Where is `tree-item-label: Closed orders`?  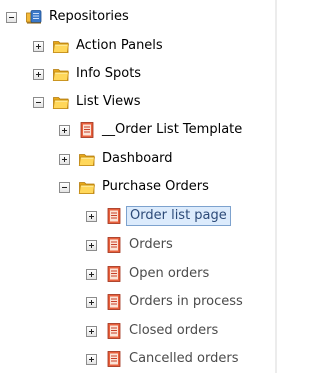
tree-item-label: Closed orders is located at coordinates (174, 330).